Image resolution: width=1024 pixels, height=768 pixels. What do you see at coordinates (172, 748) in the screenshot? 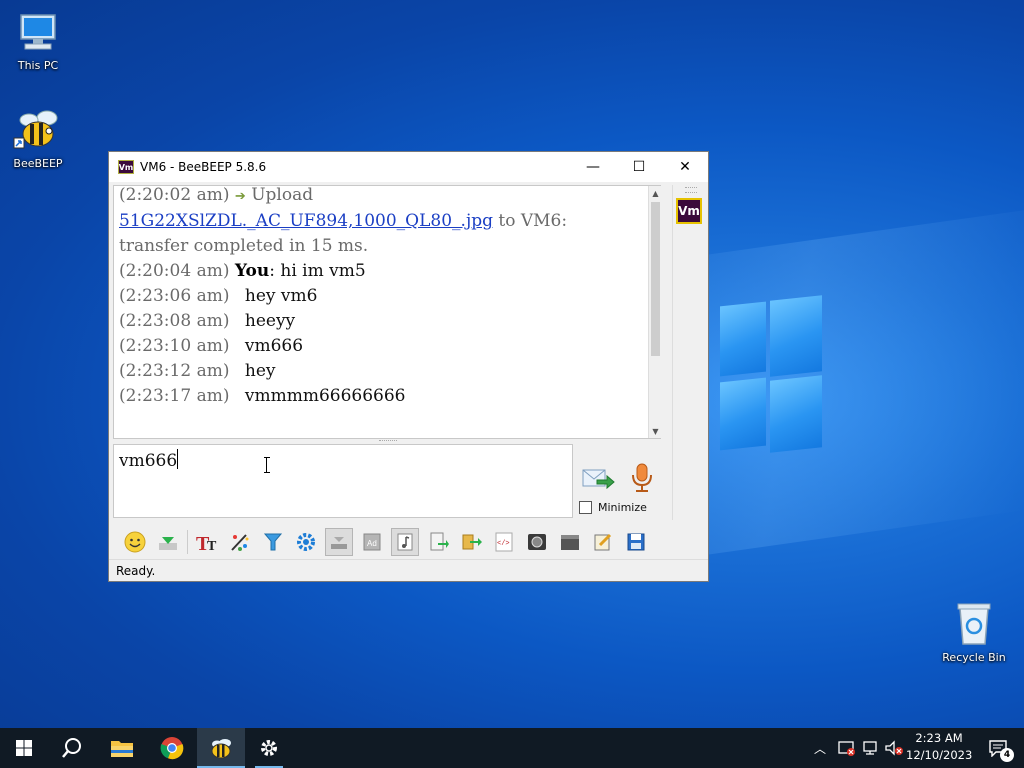
I see `taskbar-chrome` at bounding box center [172, 748].